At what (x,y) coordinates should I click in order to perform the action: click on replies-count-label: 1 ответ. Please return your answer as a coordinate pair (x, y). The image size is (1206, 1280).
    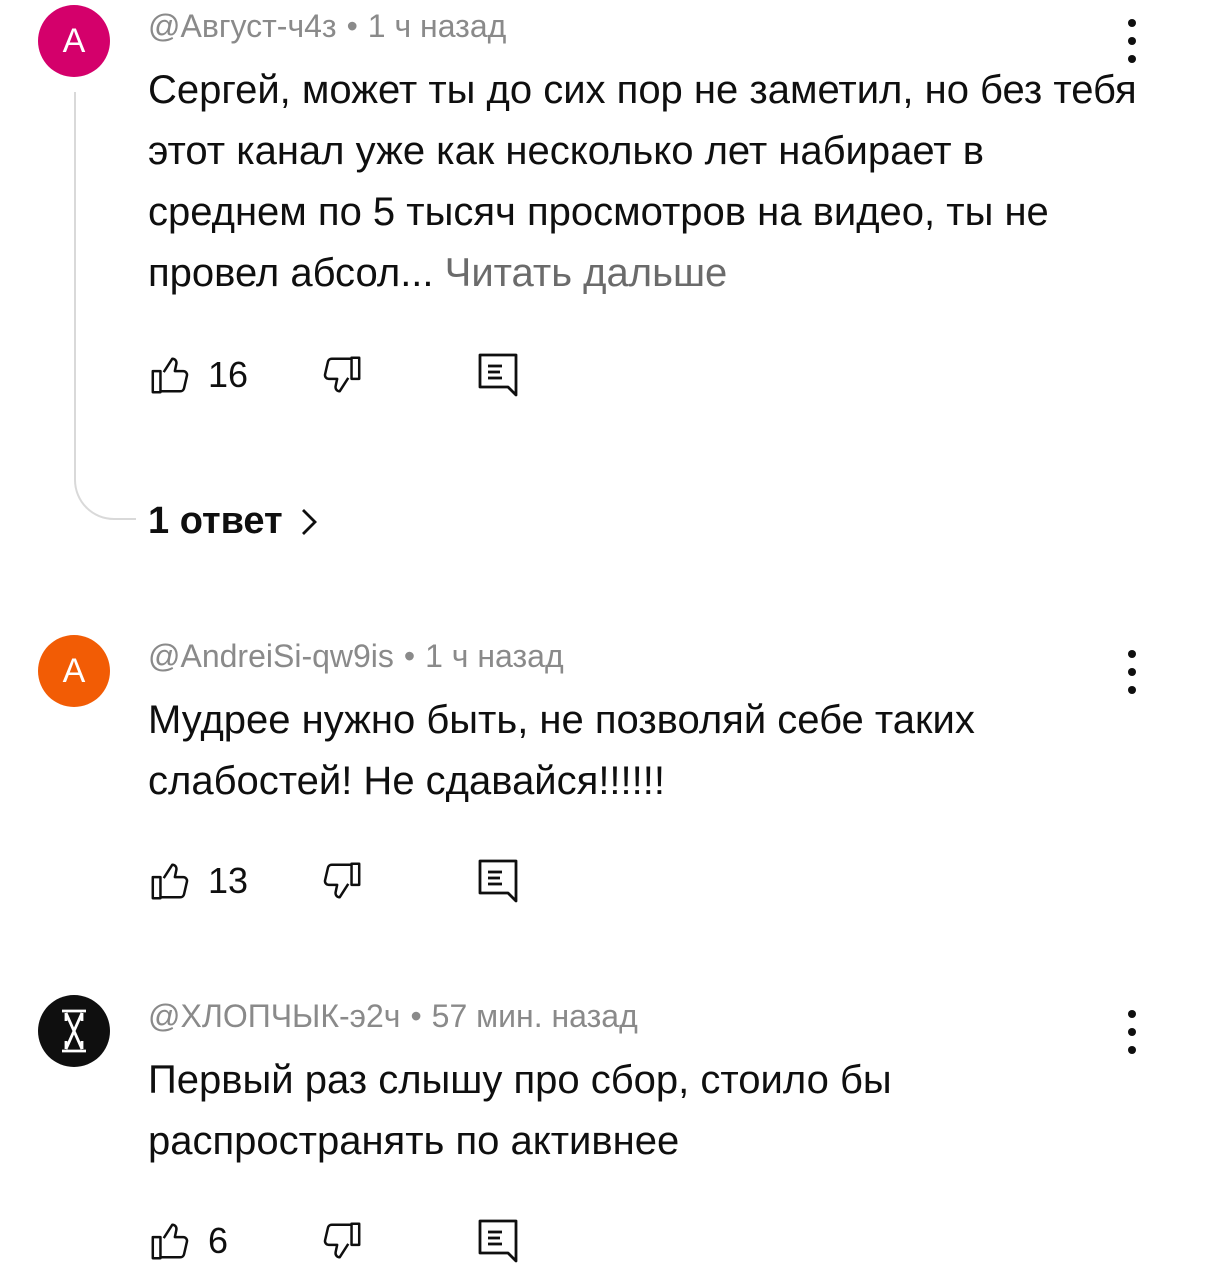
    Looking at the image, I should click on (215, 521).